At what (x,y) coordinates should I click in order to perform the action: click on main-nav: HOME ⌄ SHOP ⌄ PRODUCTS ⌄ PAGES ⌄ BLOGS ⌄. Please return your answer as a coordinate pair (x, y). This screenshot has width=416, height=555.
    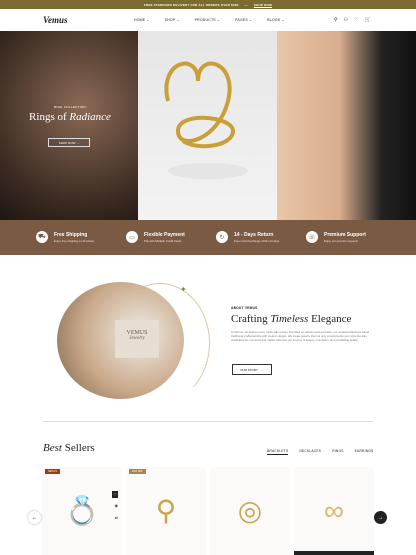
    Looking at the image, I should click on (209, 20).